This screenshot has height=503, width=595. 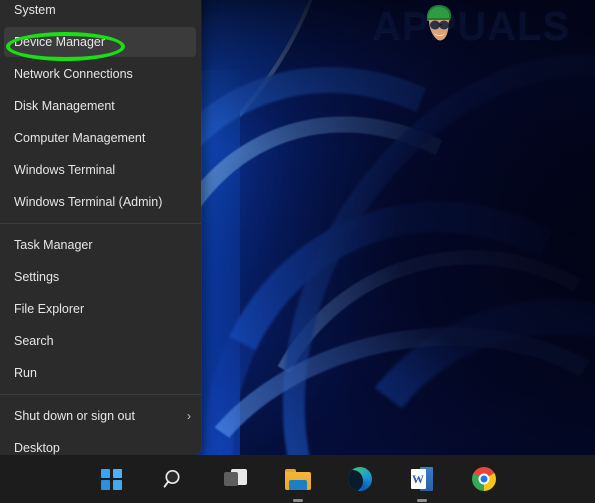 I want to click on menu-item-system: System, so click(x=100, y=13).